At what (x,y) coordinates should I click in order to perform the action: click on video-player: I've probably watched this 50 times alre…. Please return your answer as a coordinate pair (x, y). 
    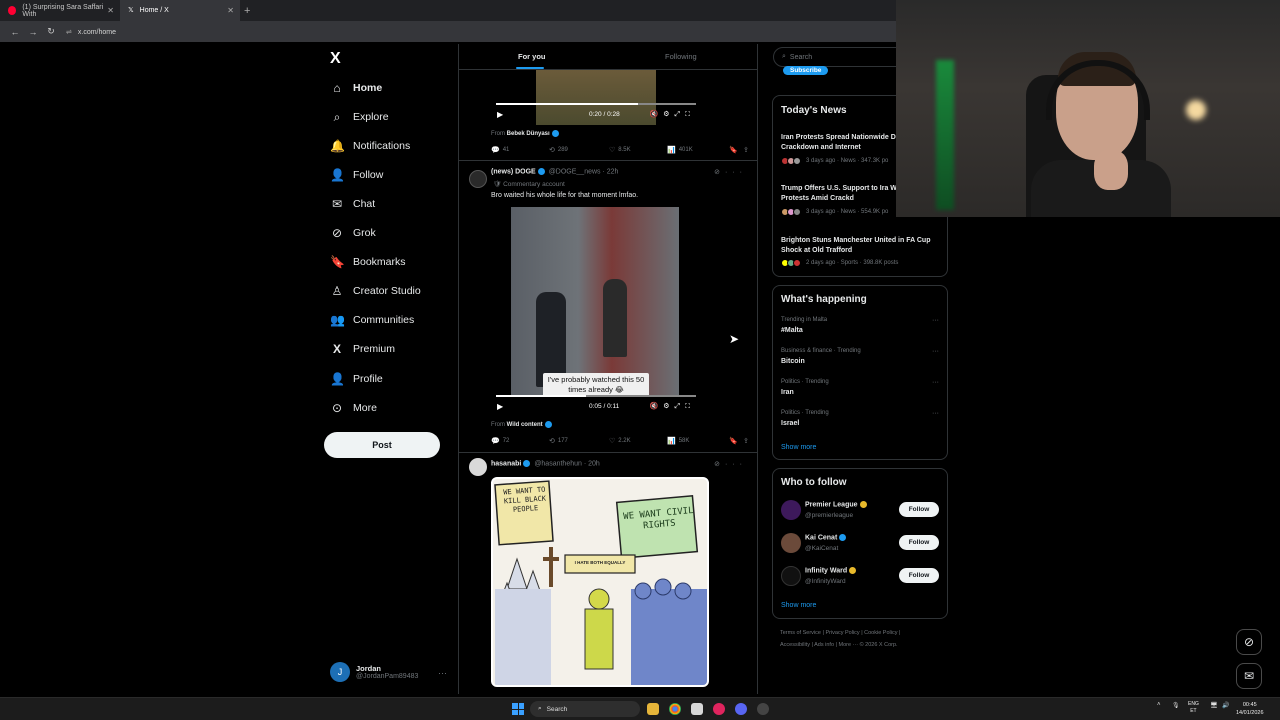
    Looking at the image, I should click on (596, 312).